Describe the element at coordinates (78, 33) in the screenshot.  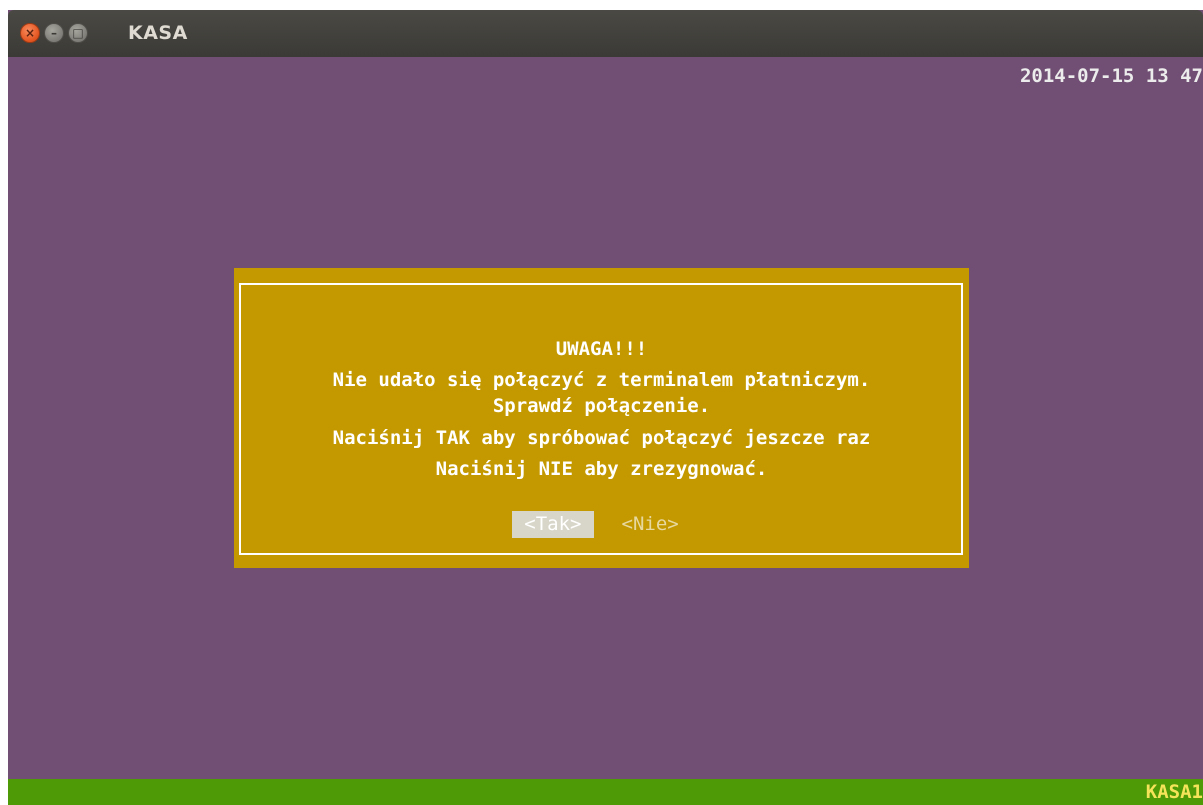
I see `maximize-icon: □` at that location.